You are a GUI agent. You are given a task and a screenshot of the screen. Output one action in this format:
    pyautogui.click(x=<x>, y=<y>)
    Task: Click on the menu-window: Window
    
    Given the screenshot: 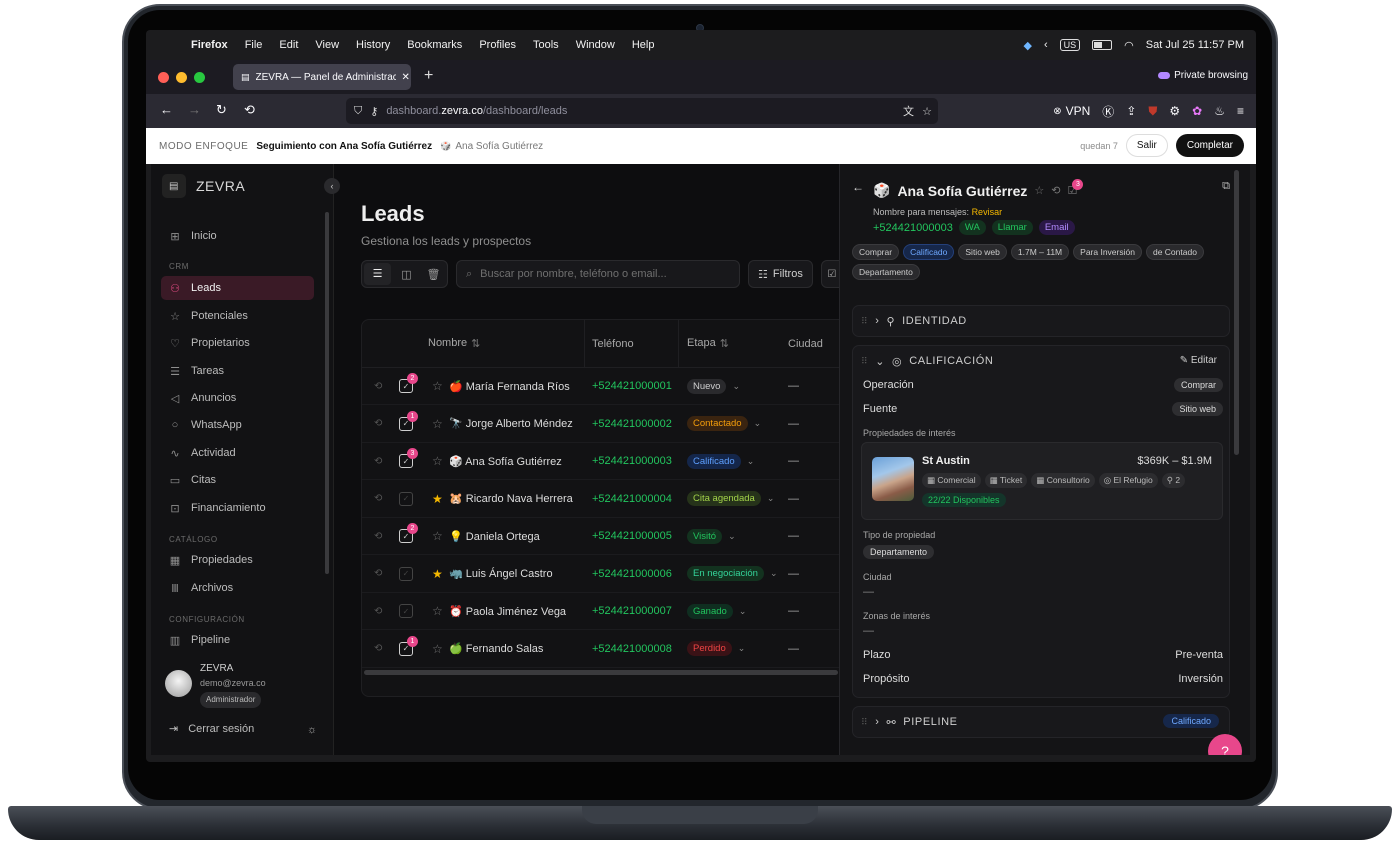 What is the action you would take?
    pyautogui.click(x=595, y=45)
    